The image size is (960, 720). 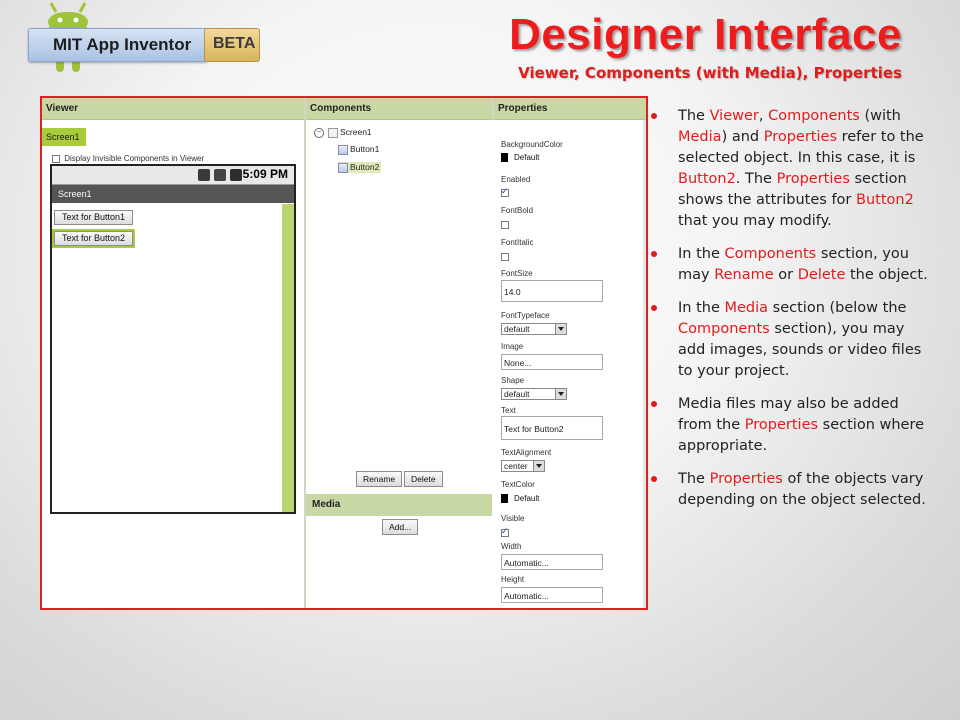 I want to click on display-invisible-label: Display Invisible Components in Viewer, so click(x=134, y=158).